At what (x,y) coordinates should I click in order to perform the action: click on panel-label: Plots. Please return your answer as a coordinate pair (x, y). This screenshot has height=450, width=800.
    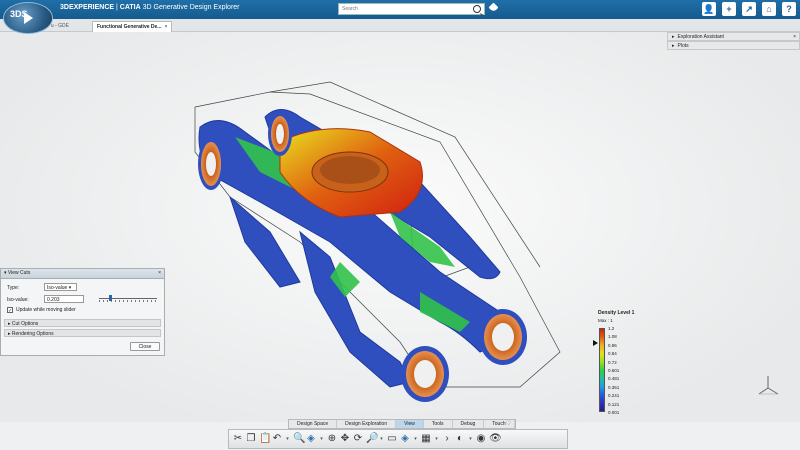
    Looking at the image, I should click on (683, 46).